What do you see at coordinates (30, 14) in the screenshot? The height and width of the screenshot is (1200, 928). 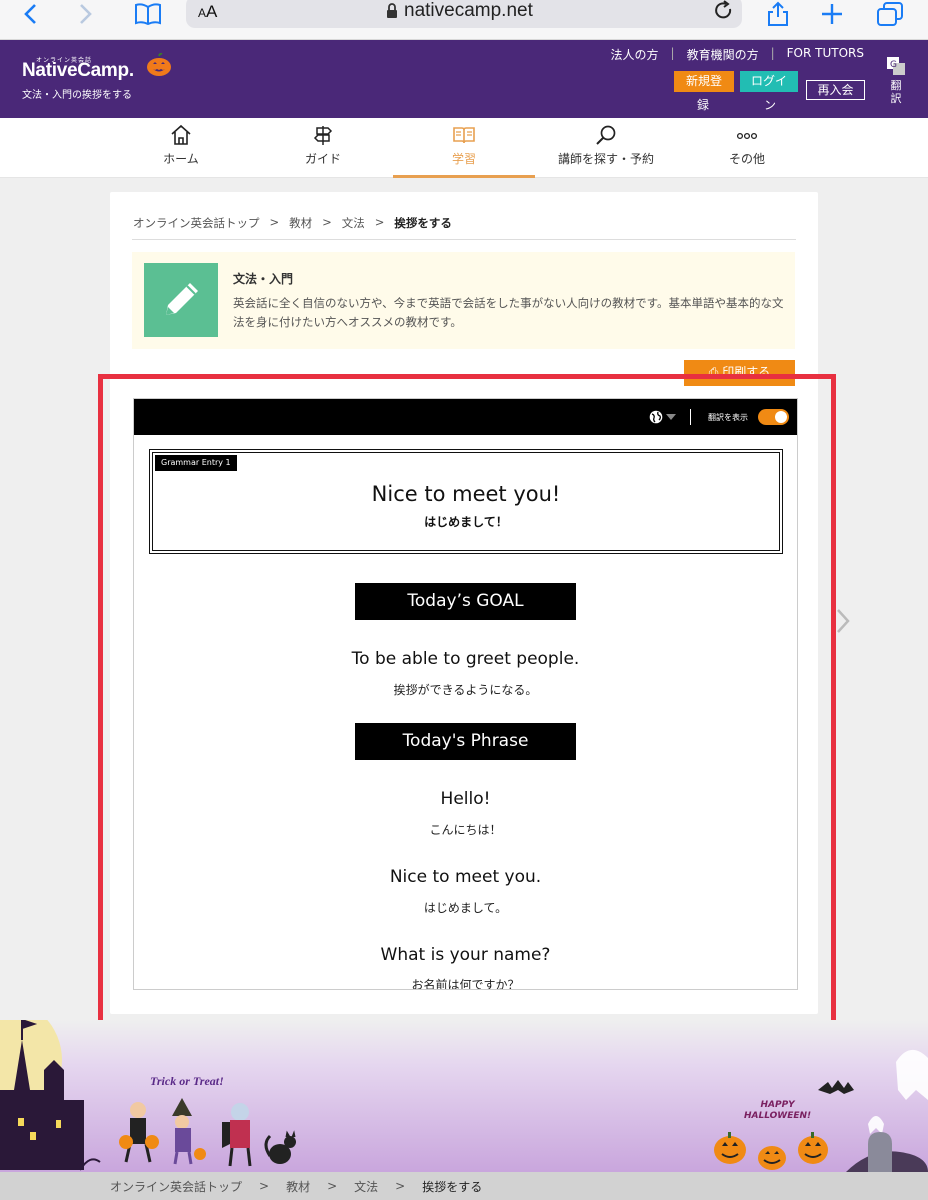 I see `back-icon` at bounding box center [30, 14].